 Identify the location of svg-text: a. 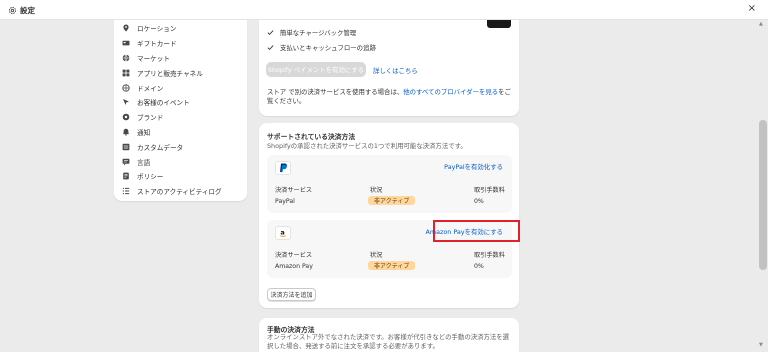
(282, 233).